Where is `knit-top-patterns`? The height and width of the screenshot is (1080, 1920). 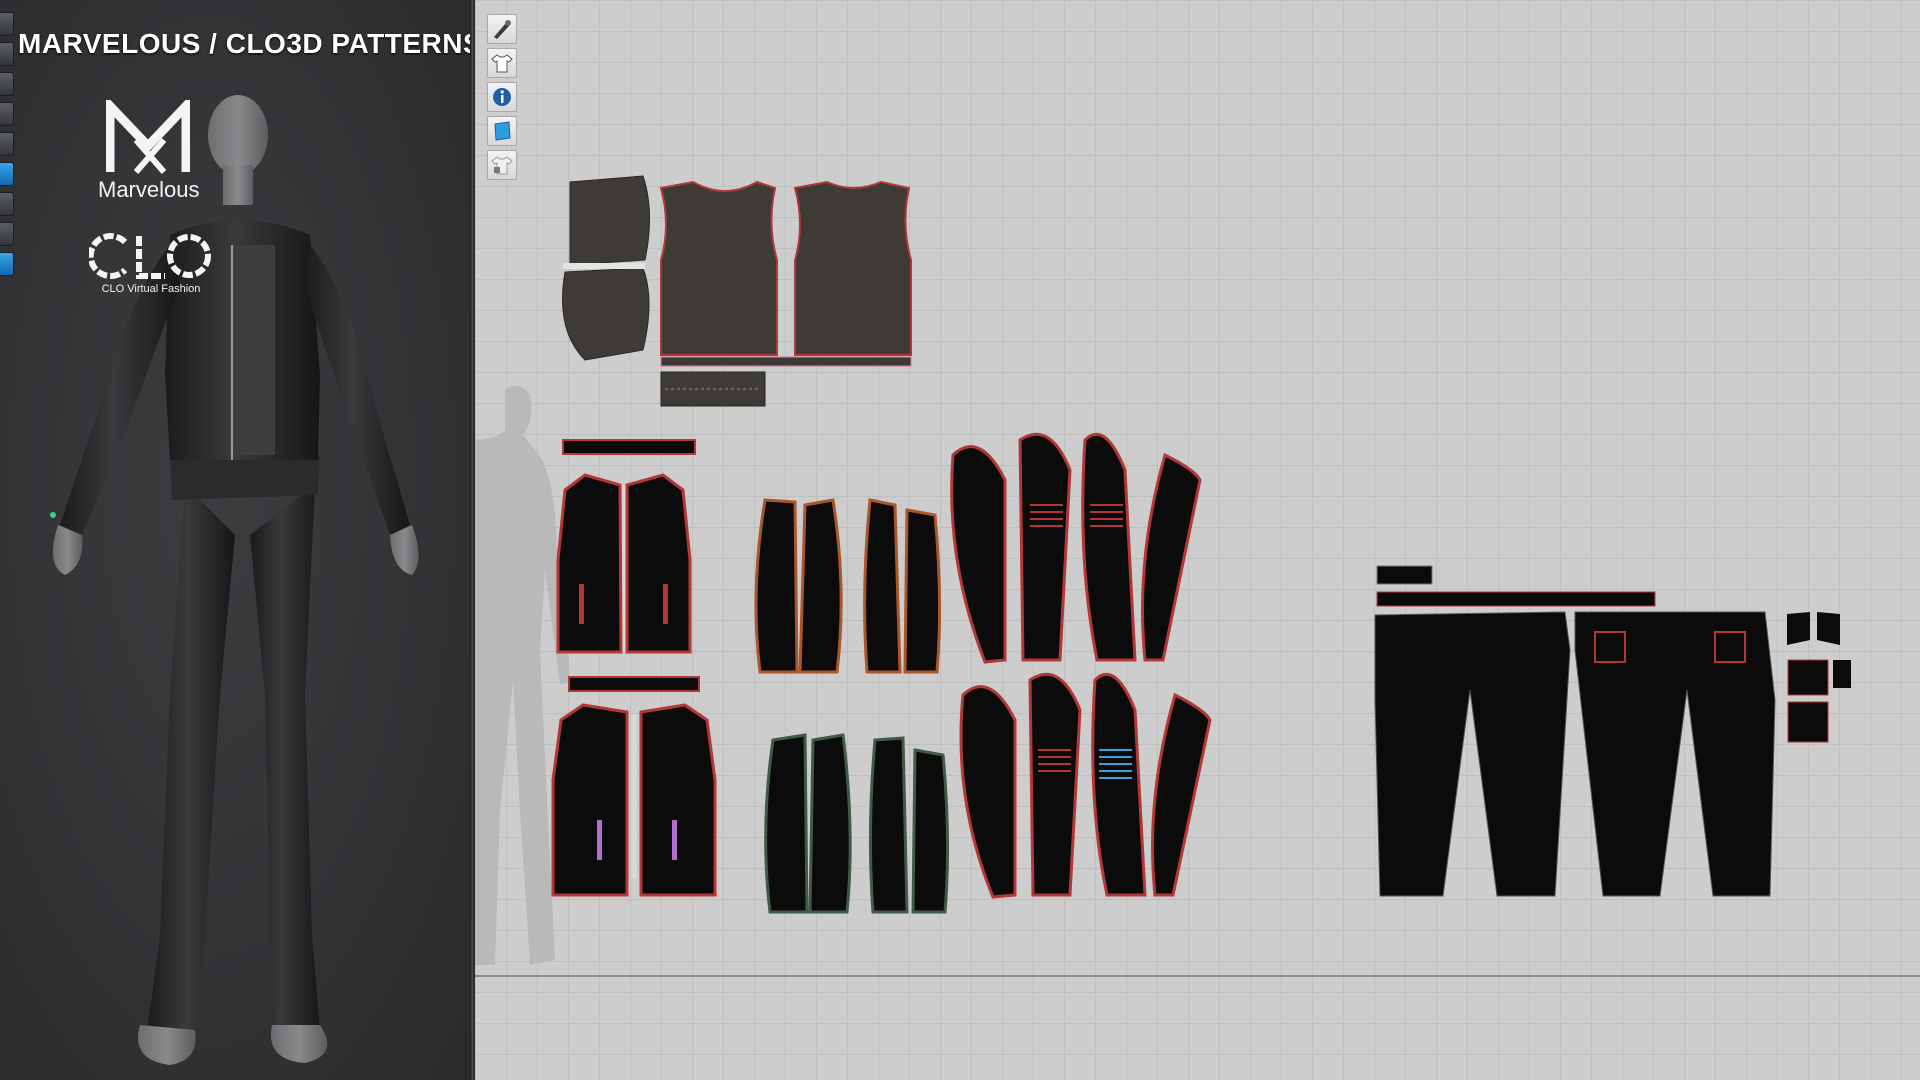
knit-top-patterns is located at coordinates (737, 291).